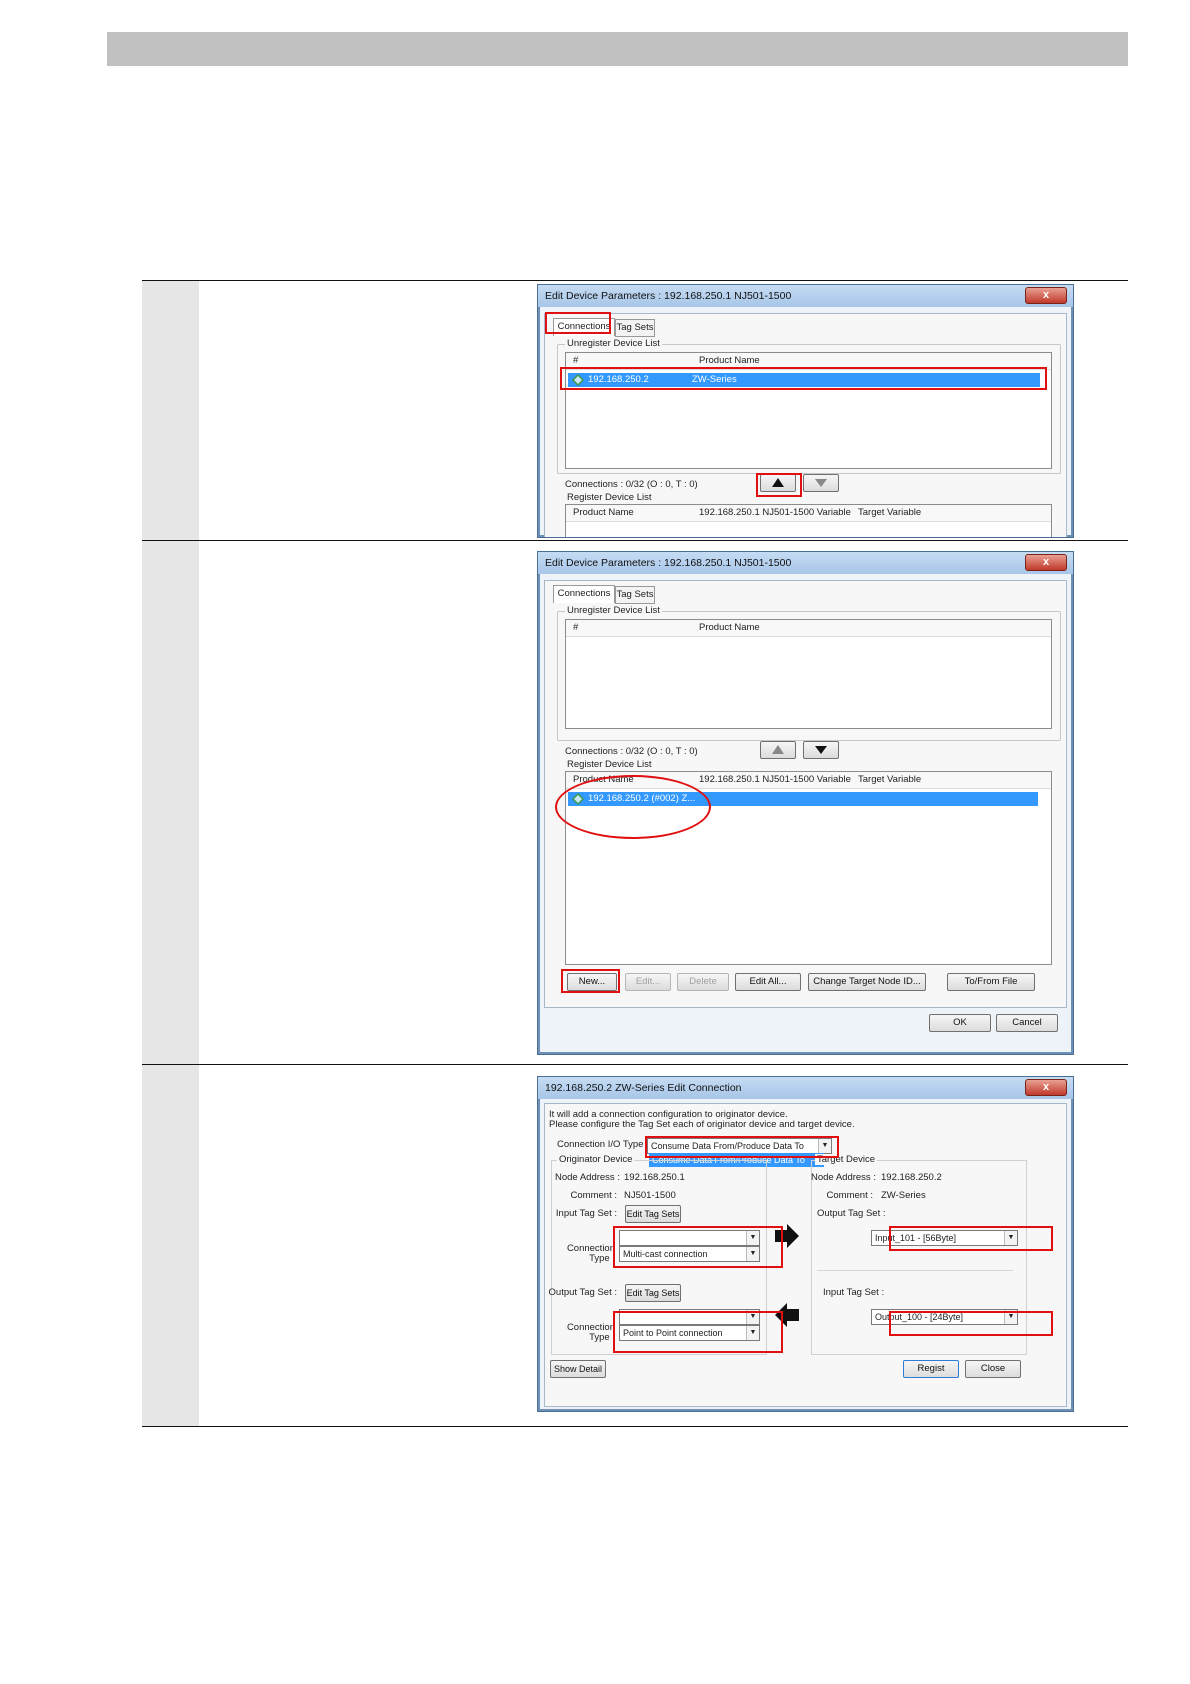 This screenshot has width=1190, height=1684. Describe the element at coordinates (654, 1177) in the screenshot. I see `orig-node-address: 192.168.250.1` at that location.